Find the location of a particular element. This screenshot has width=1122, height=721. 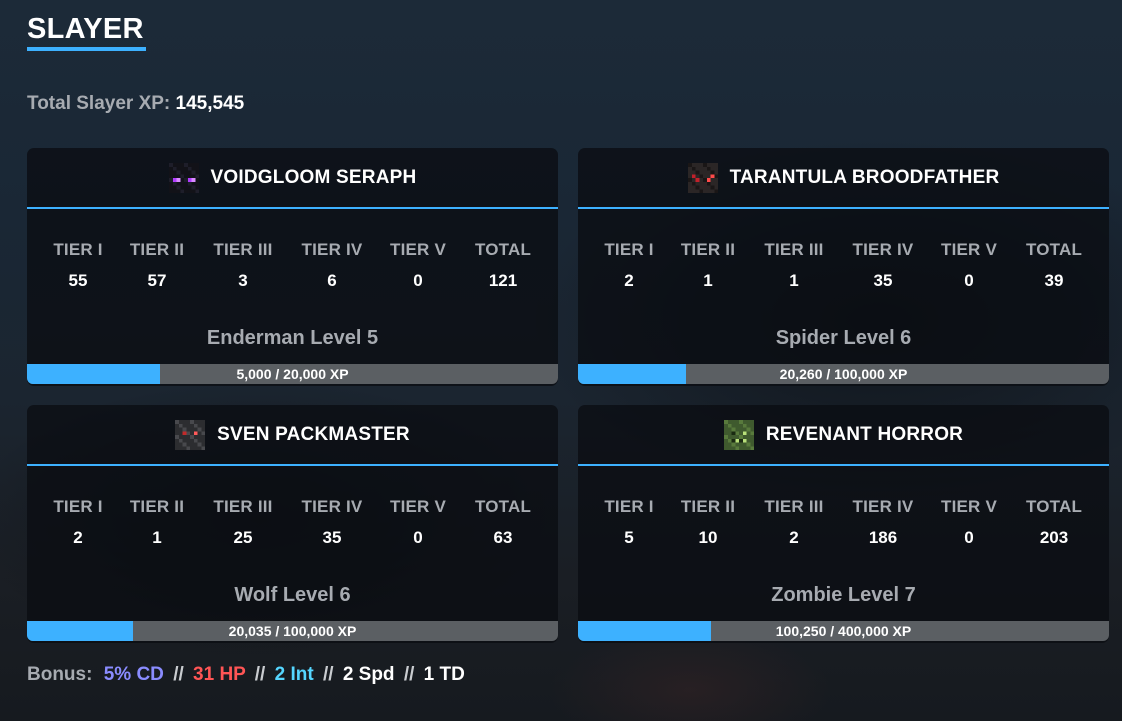

slayer-level: Enderman Level 5 is located at coordinates (292, 338).